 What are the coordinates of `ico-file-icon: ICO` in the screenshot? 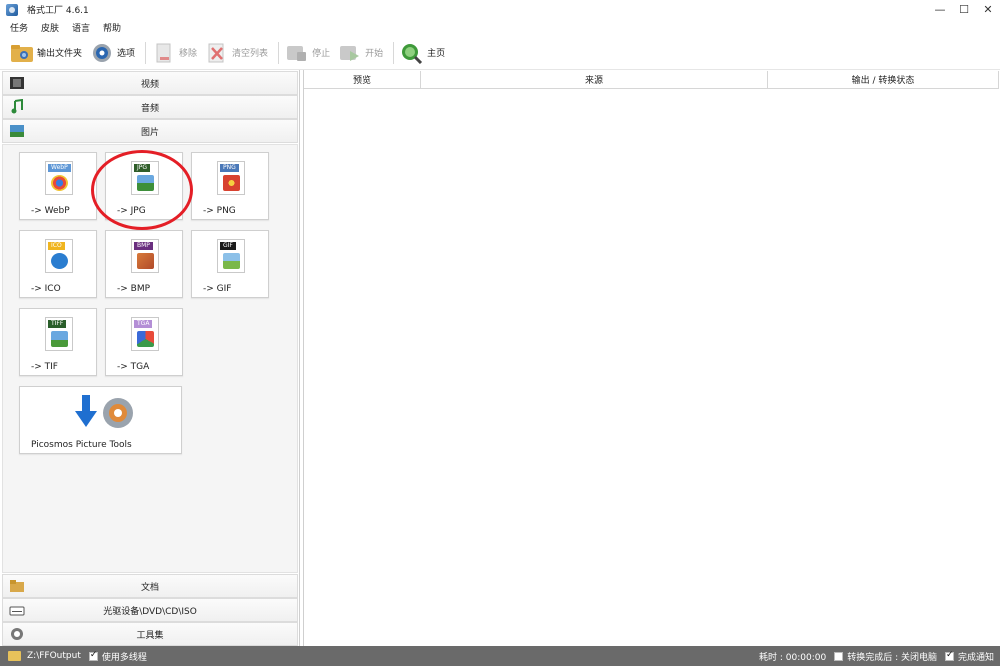 It's located at (59, 256).